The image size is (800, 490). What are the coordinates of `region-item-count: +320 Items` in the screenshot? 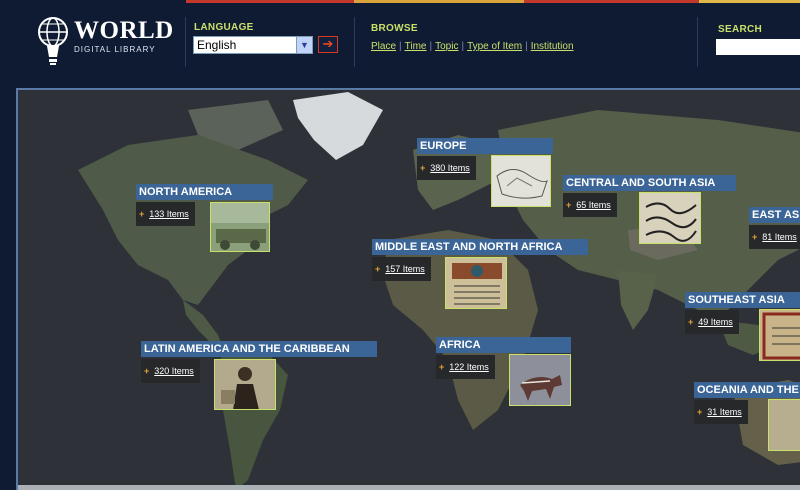 It's located at (170, 371).